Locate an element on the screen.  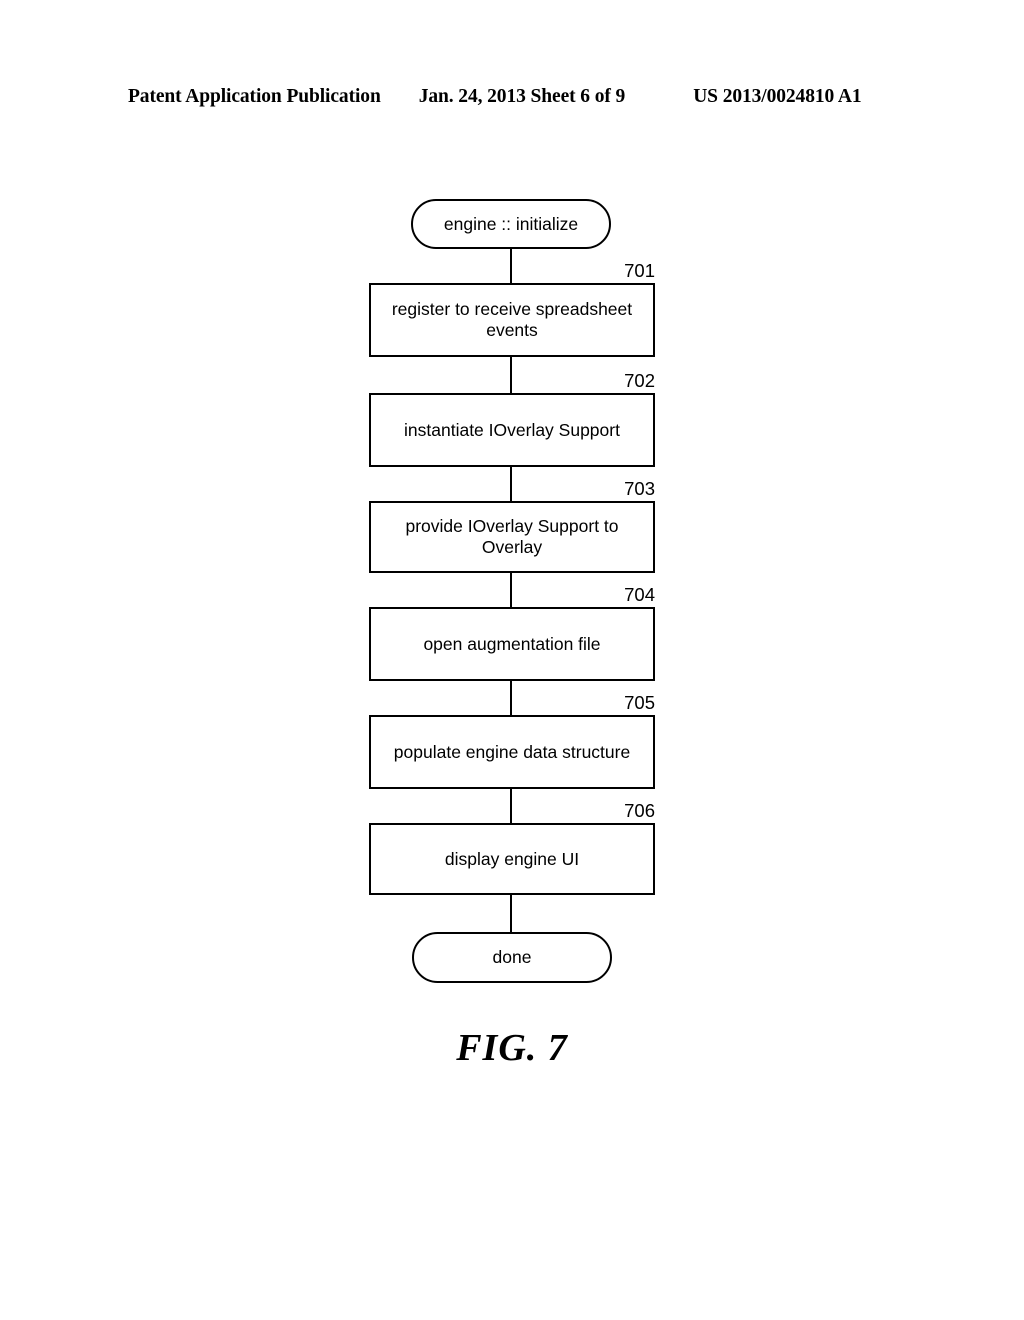
flow-node-705: populate engine data structure is located at coordinates (512, 752).